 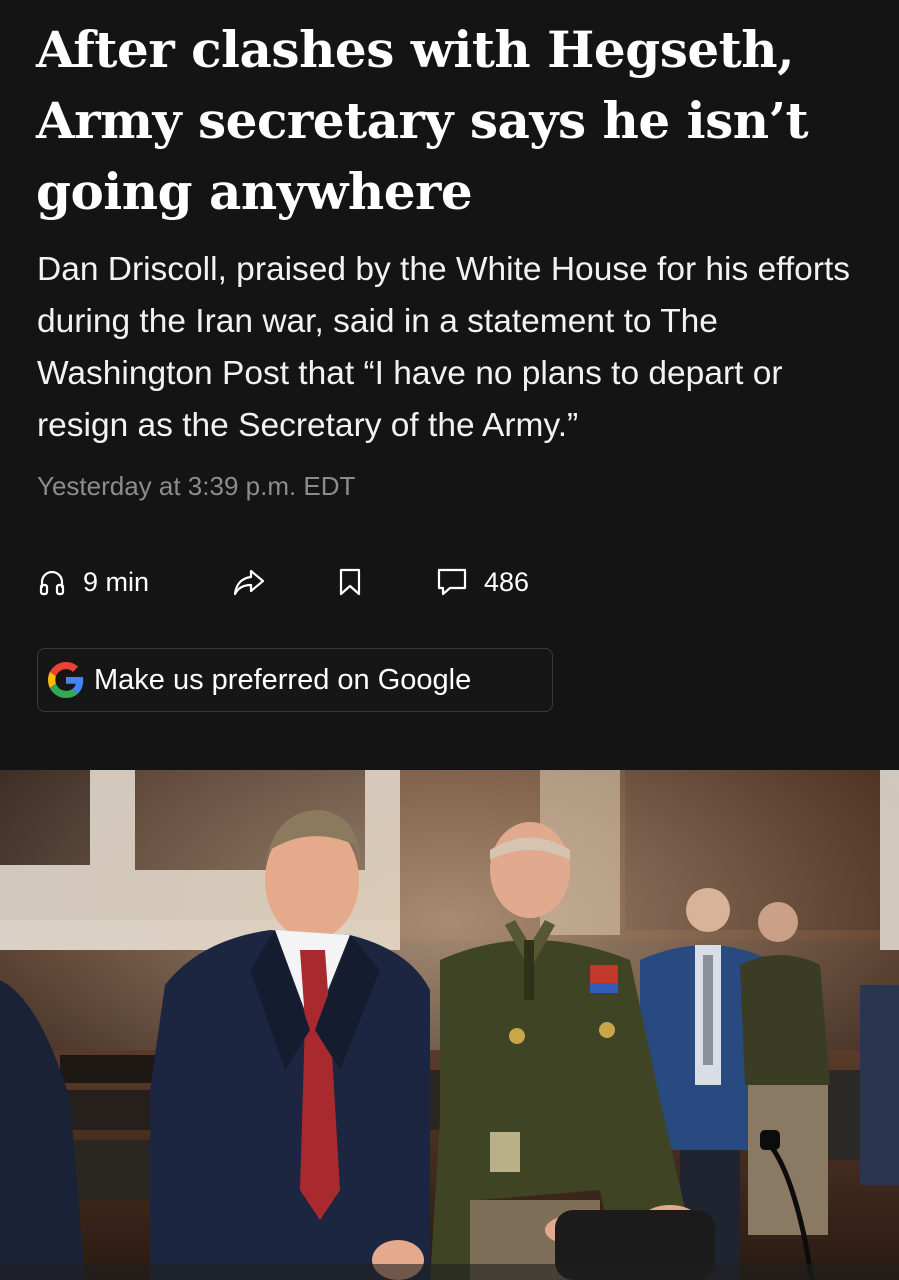 What do you see at coordinates (196, 486) in the screenshot?
I see `timestamp: Yesterday at 3:39 p.m. EDT` at bounding box center [196, 486].